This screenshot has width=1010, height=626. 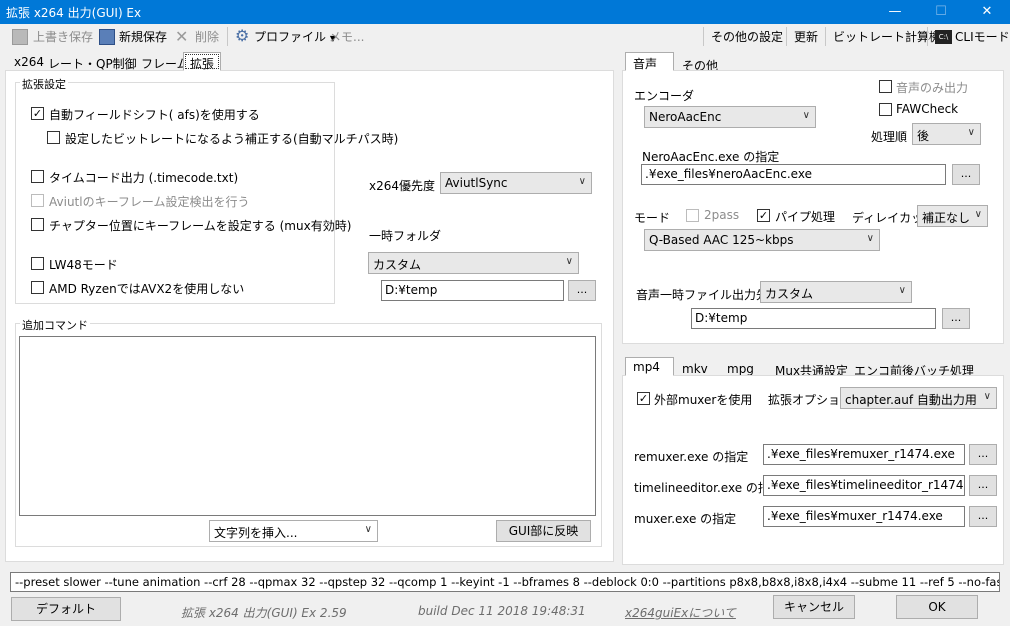 What do you see at coordinates (200, 226) in the screenshot?
I see `chapter-keyframe-label: チャプター位置にキーフレームを設定する (mux有効時)` at bounding box center [200, 226].